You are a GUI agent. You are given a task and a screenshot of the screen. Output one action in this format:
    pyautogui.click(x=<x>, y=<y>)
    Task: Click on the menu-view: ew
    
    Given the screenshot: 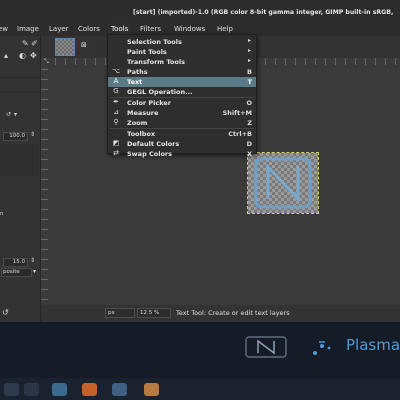 What is the action you would take?
    pyautogui.click(x=4, y=29)
    